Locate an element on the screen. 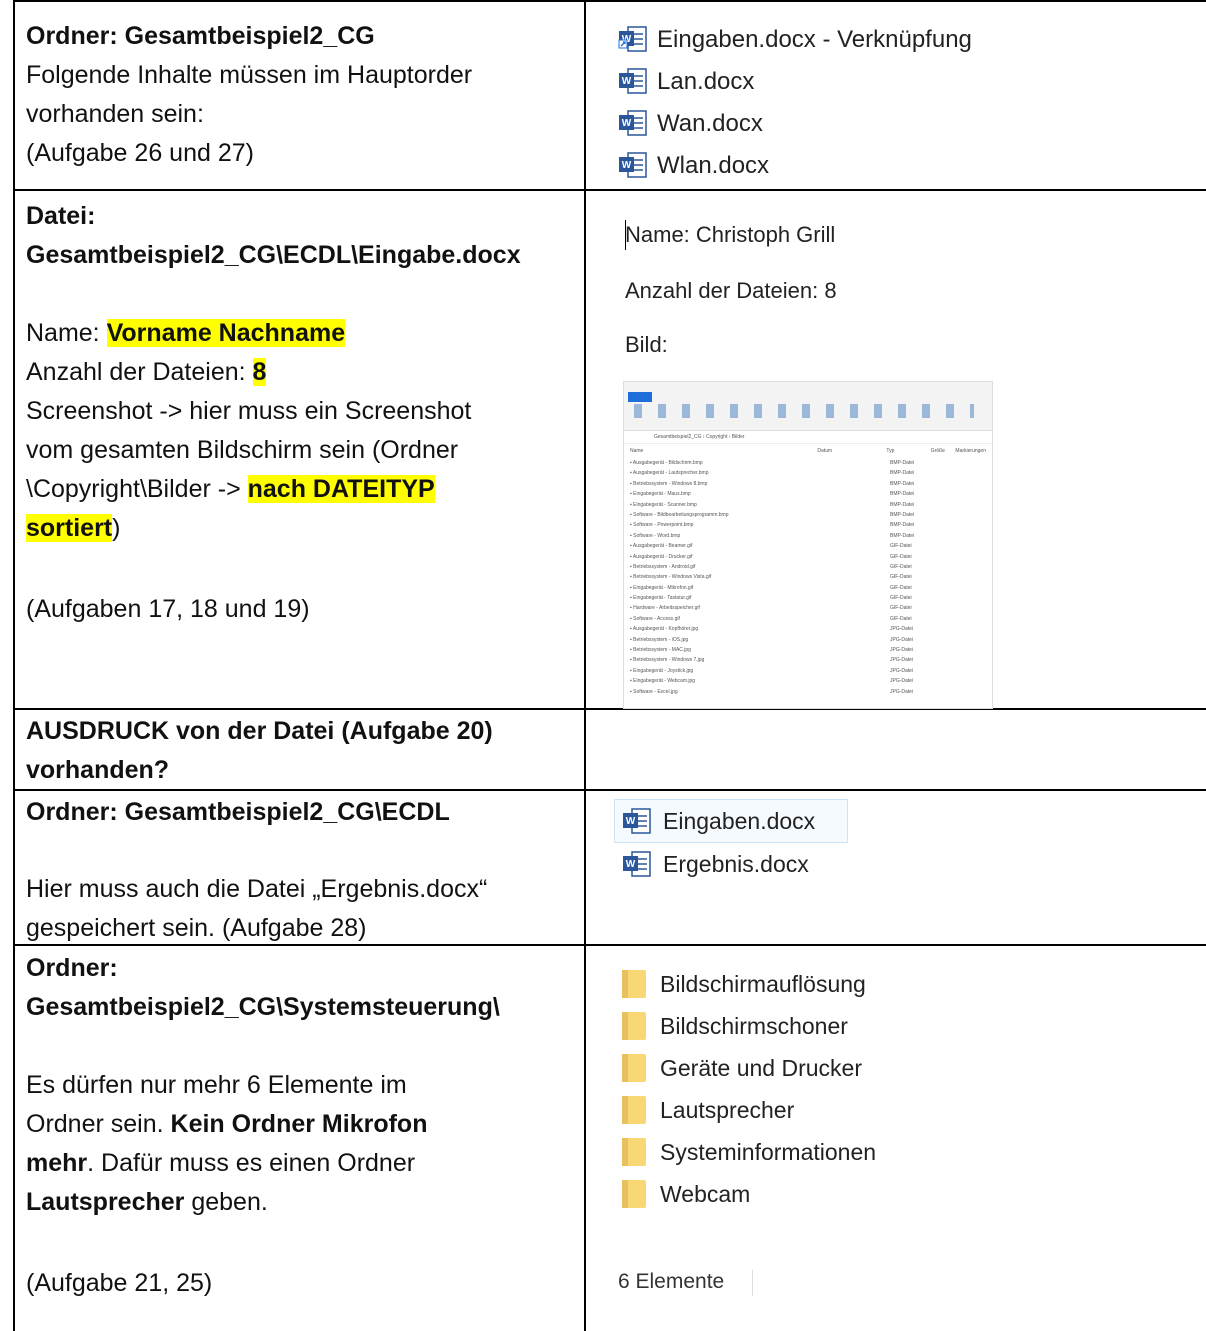 The width and height of the screenshot is (1206, 1331). folder-item: Lautsprecher is located at coordinates (707, 1110).